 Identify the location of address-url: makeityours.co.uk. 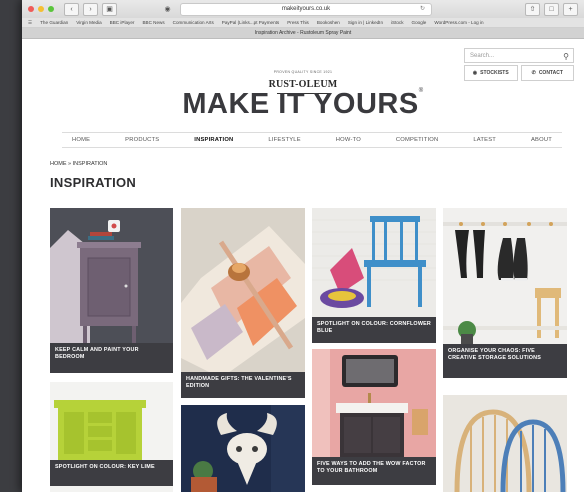
(306, 8).